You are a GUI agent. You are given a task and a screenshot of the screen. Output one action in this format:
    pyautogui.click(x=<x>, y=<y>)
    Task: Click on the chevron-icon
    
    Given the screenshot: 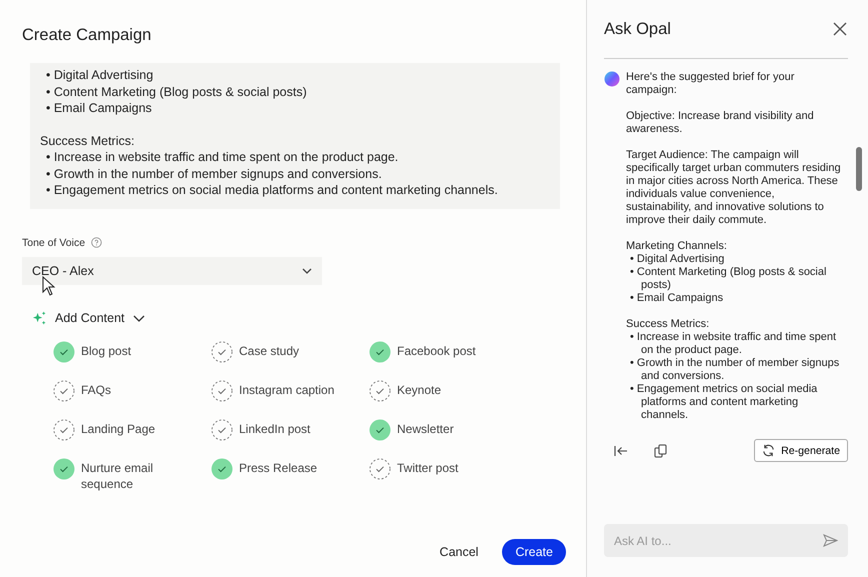 What is the action you would take?
    pyautogui.click(x=138, y=318)
    